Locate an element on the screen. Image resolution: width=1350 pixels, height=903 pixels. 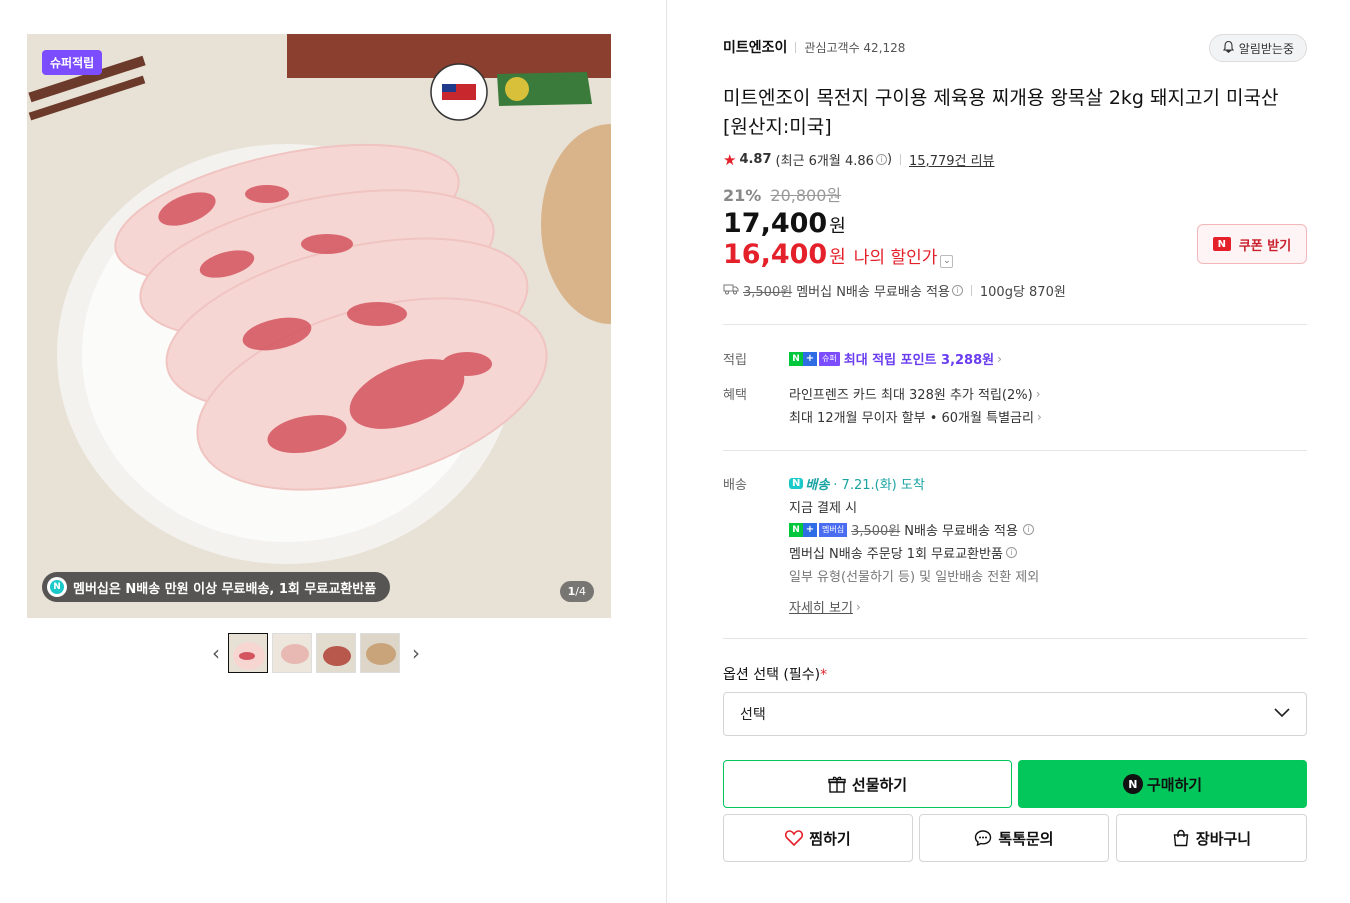
benefit-label: 혜택 is located at coordinates (735, 395).